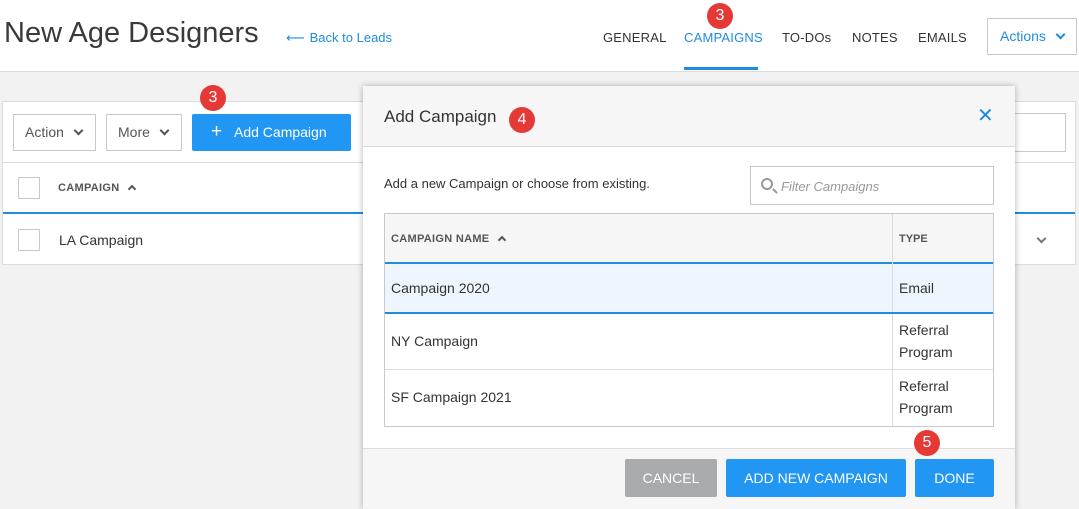  I want to click on page-title: New Age Designers, so click(131, 33).